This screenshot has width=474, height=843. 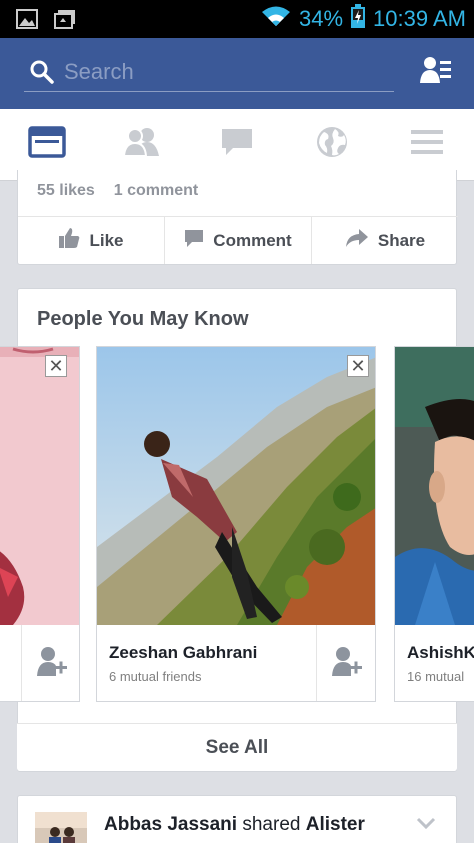 What do you see at coordinates (419, 18) in the screenshot?
I see `clock: 10:39 AM` at bounding box center [419, 18].